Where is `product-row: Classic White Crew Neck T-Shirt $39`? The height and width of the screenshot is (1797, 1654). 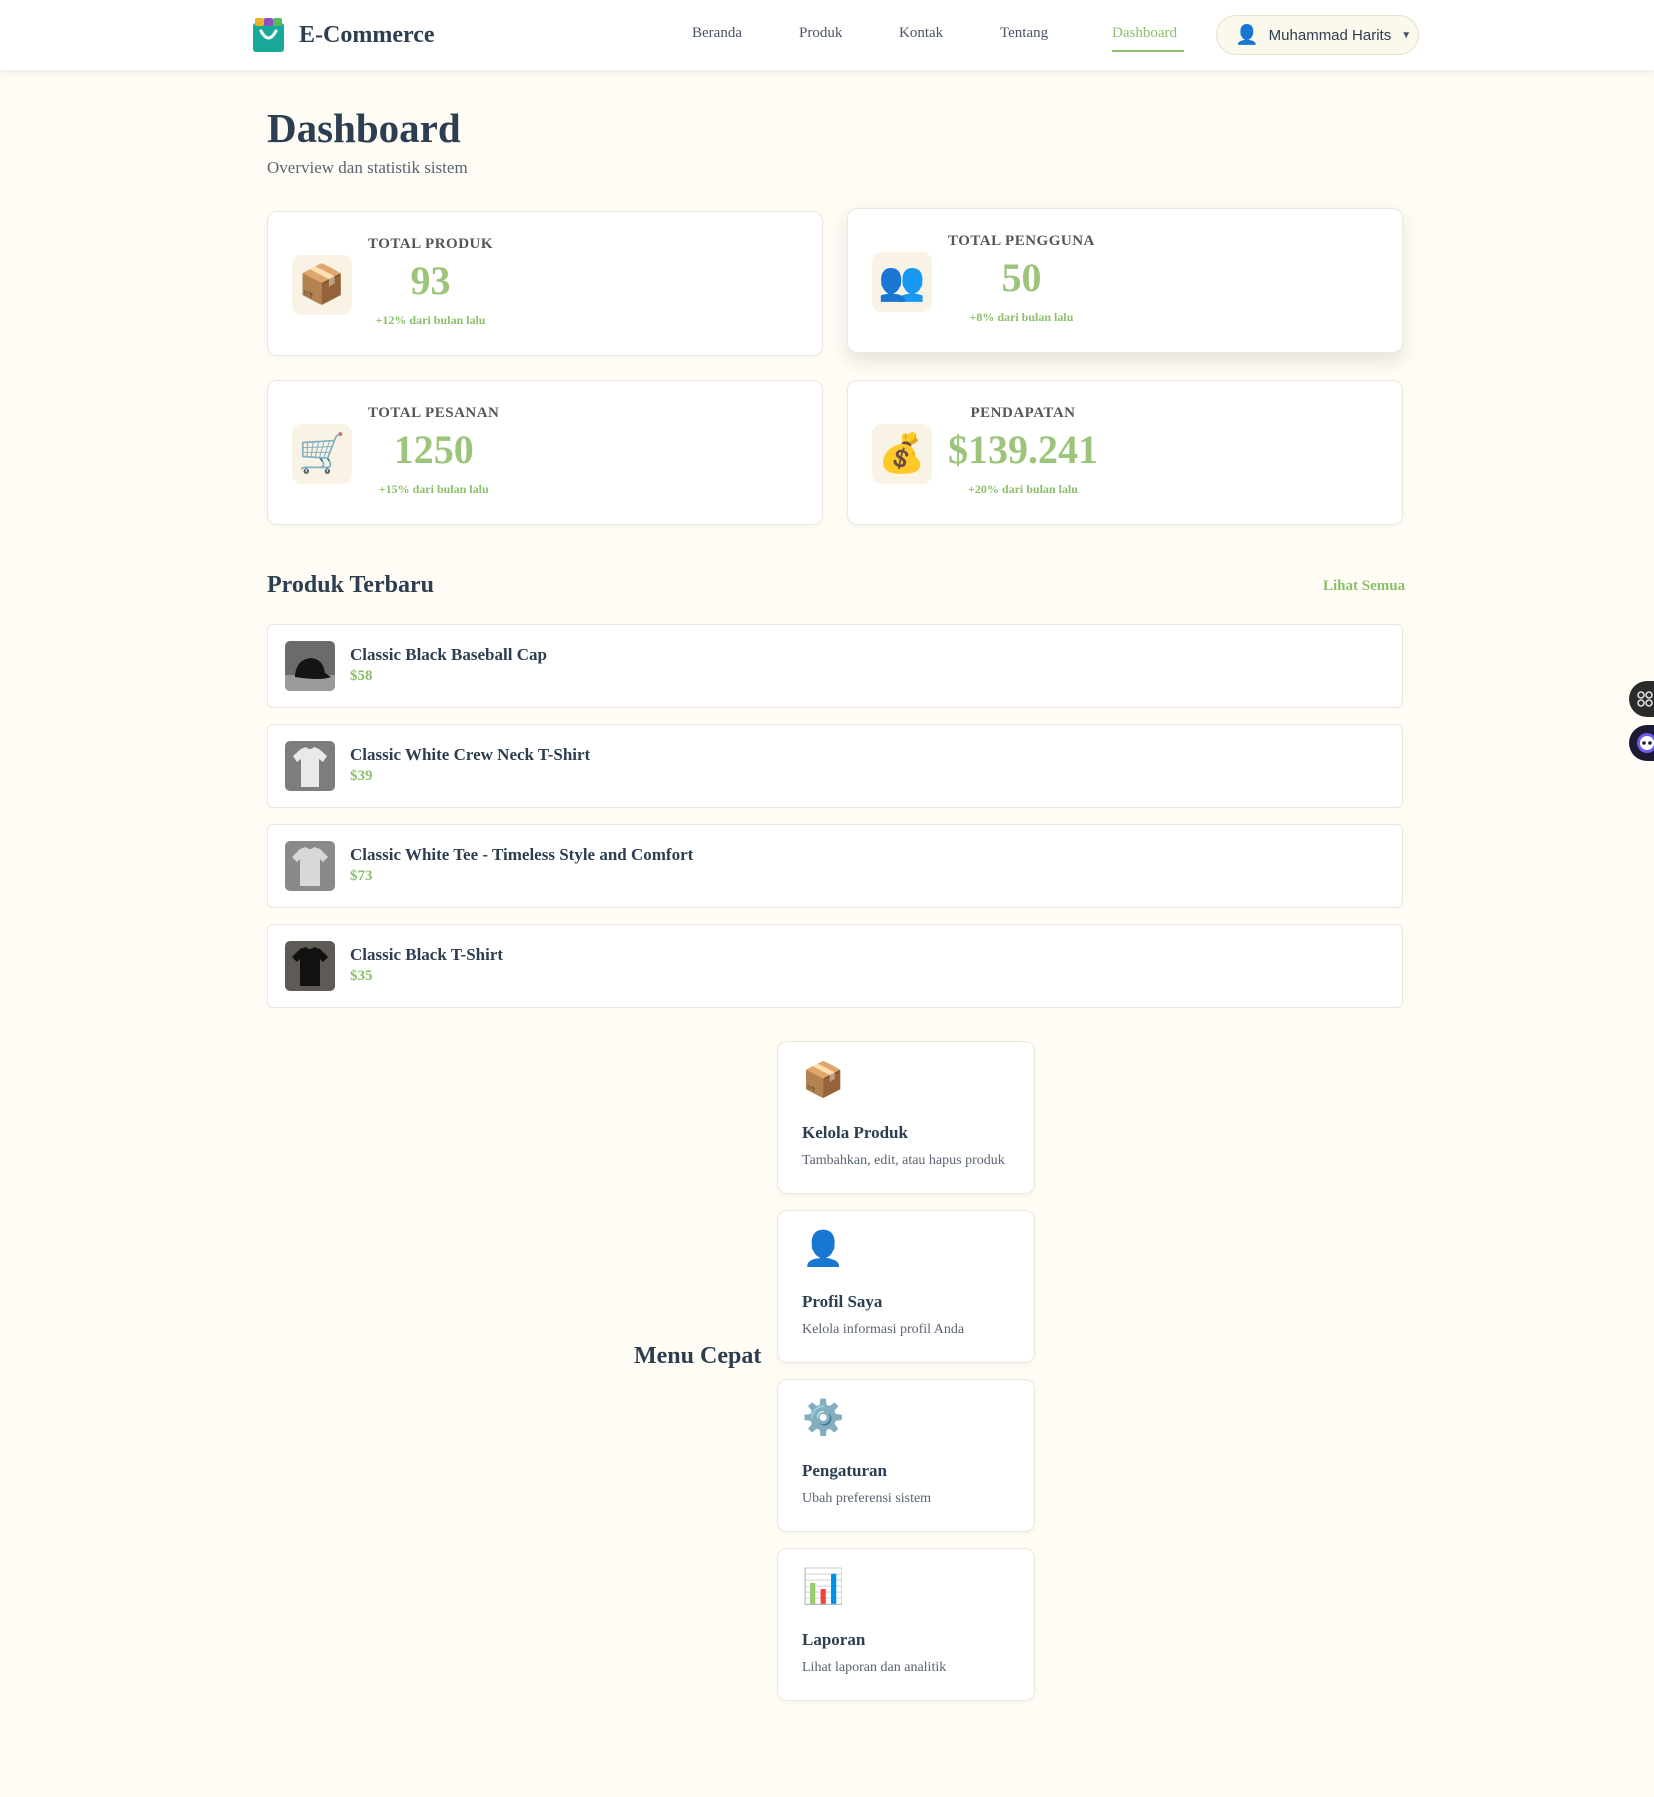 product-row: Classic White Crew Neck T-Shirt $39 is located at coordinates (835, 766).